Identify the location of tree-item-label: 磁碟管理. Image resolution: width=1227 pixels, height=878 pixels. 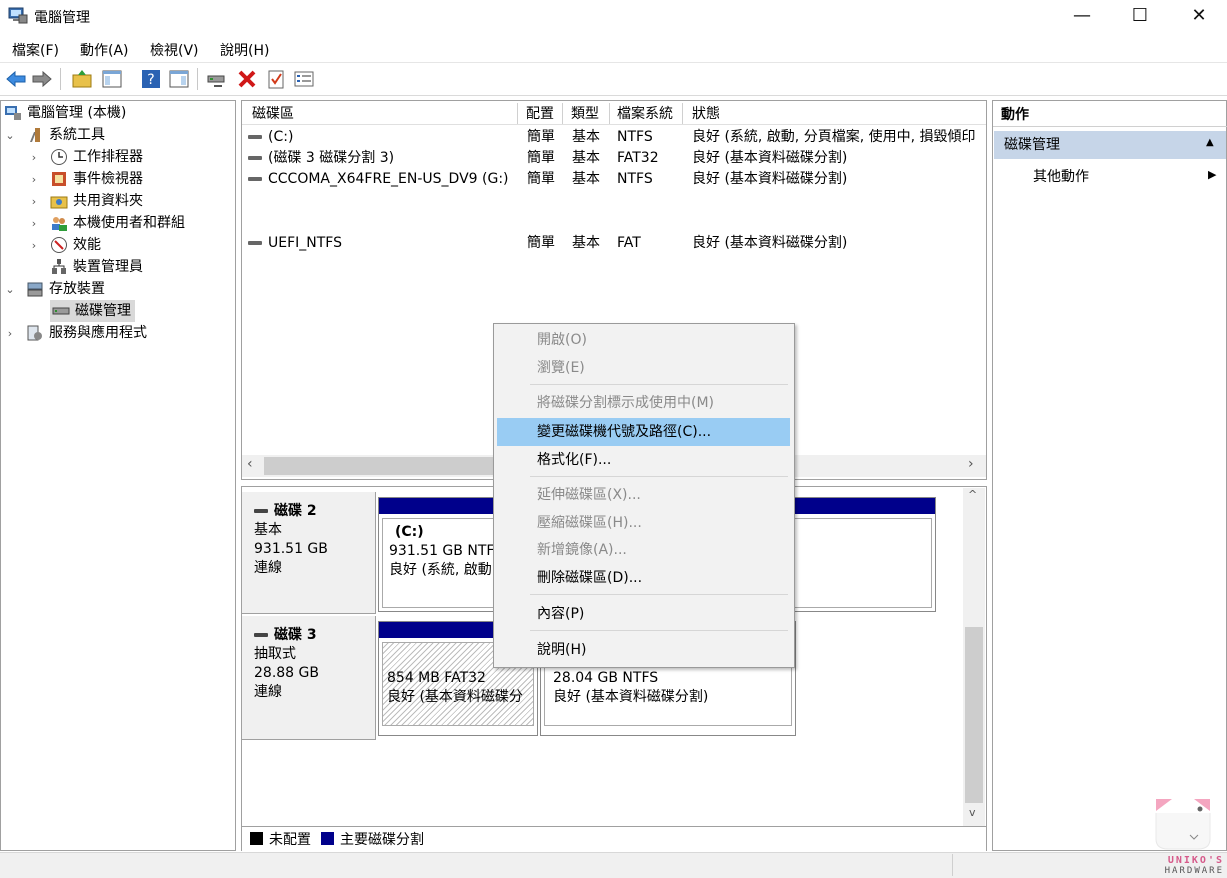
(103, 311).